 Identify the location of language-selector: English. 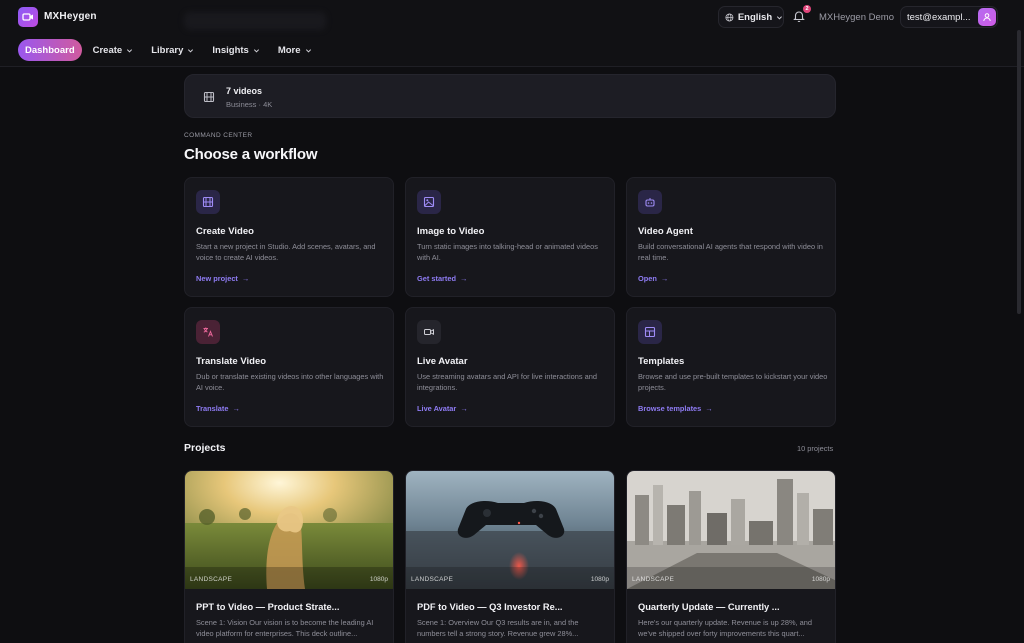
(751, 17).